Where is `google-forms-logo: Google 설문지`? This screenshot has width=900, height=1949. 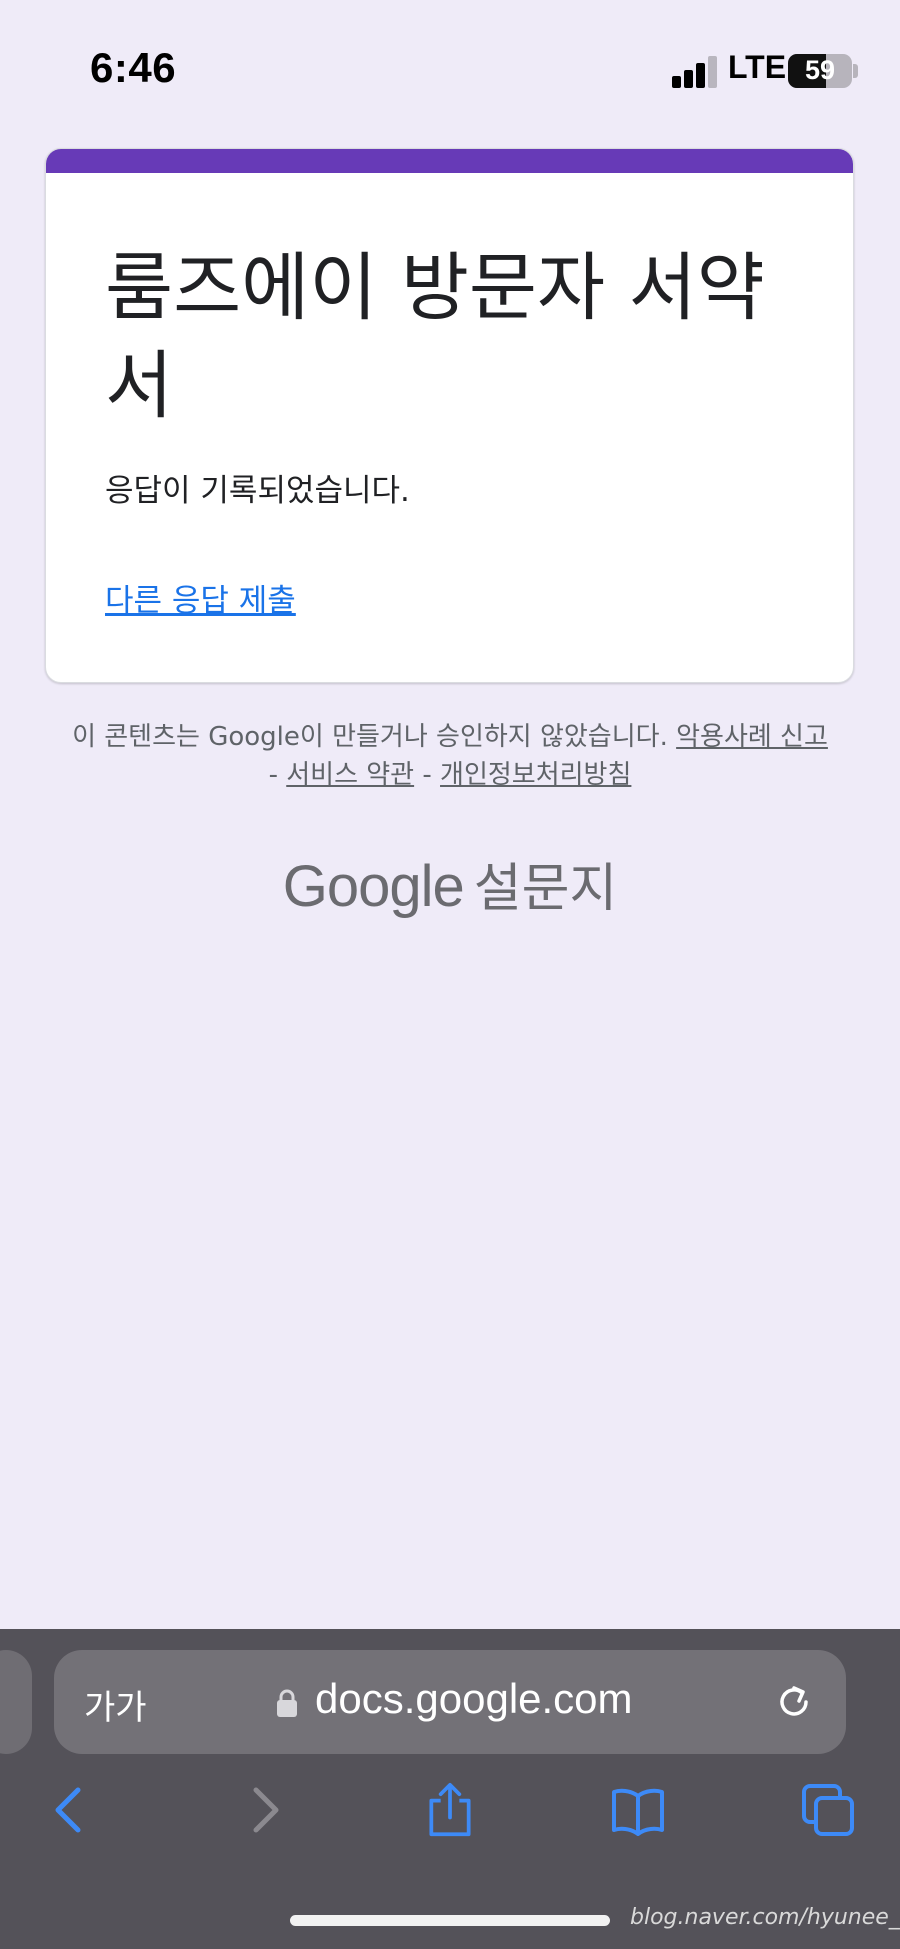 google-forms-logo: Google 설문지 is located at coordinates (450, 883).